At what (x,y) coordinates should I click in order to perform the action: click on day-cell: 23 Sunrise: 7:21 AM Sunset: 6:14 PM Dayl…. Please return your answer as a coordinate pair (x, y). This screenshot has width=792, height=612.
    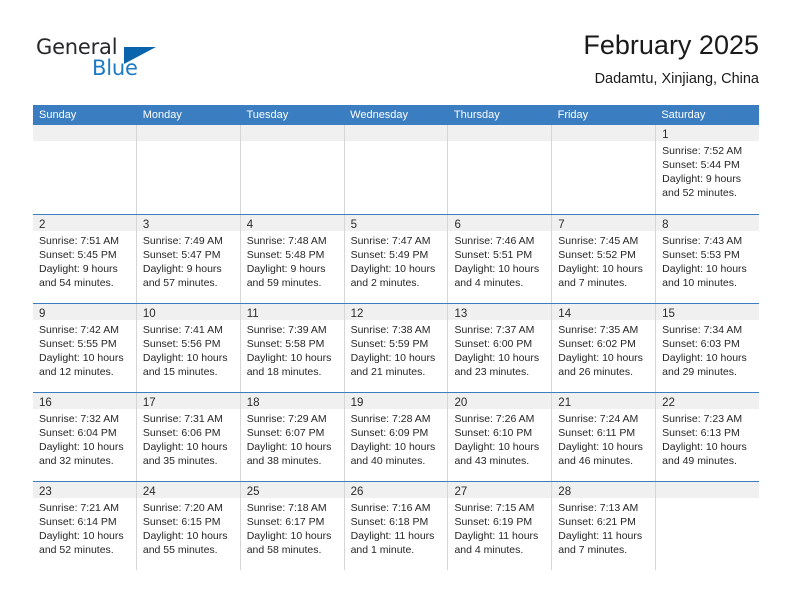
    Looking at the image, I should click on (85, 526).